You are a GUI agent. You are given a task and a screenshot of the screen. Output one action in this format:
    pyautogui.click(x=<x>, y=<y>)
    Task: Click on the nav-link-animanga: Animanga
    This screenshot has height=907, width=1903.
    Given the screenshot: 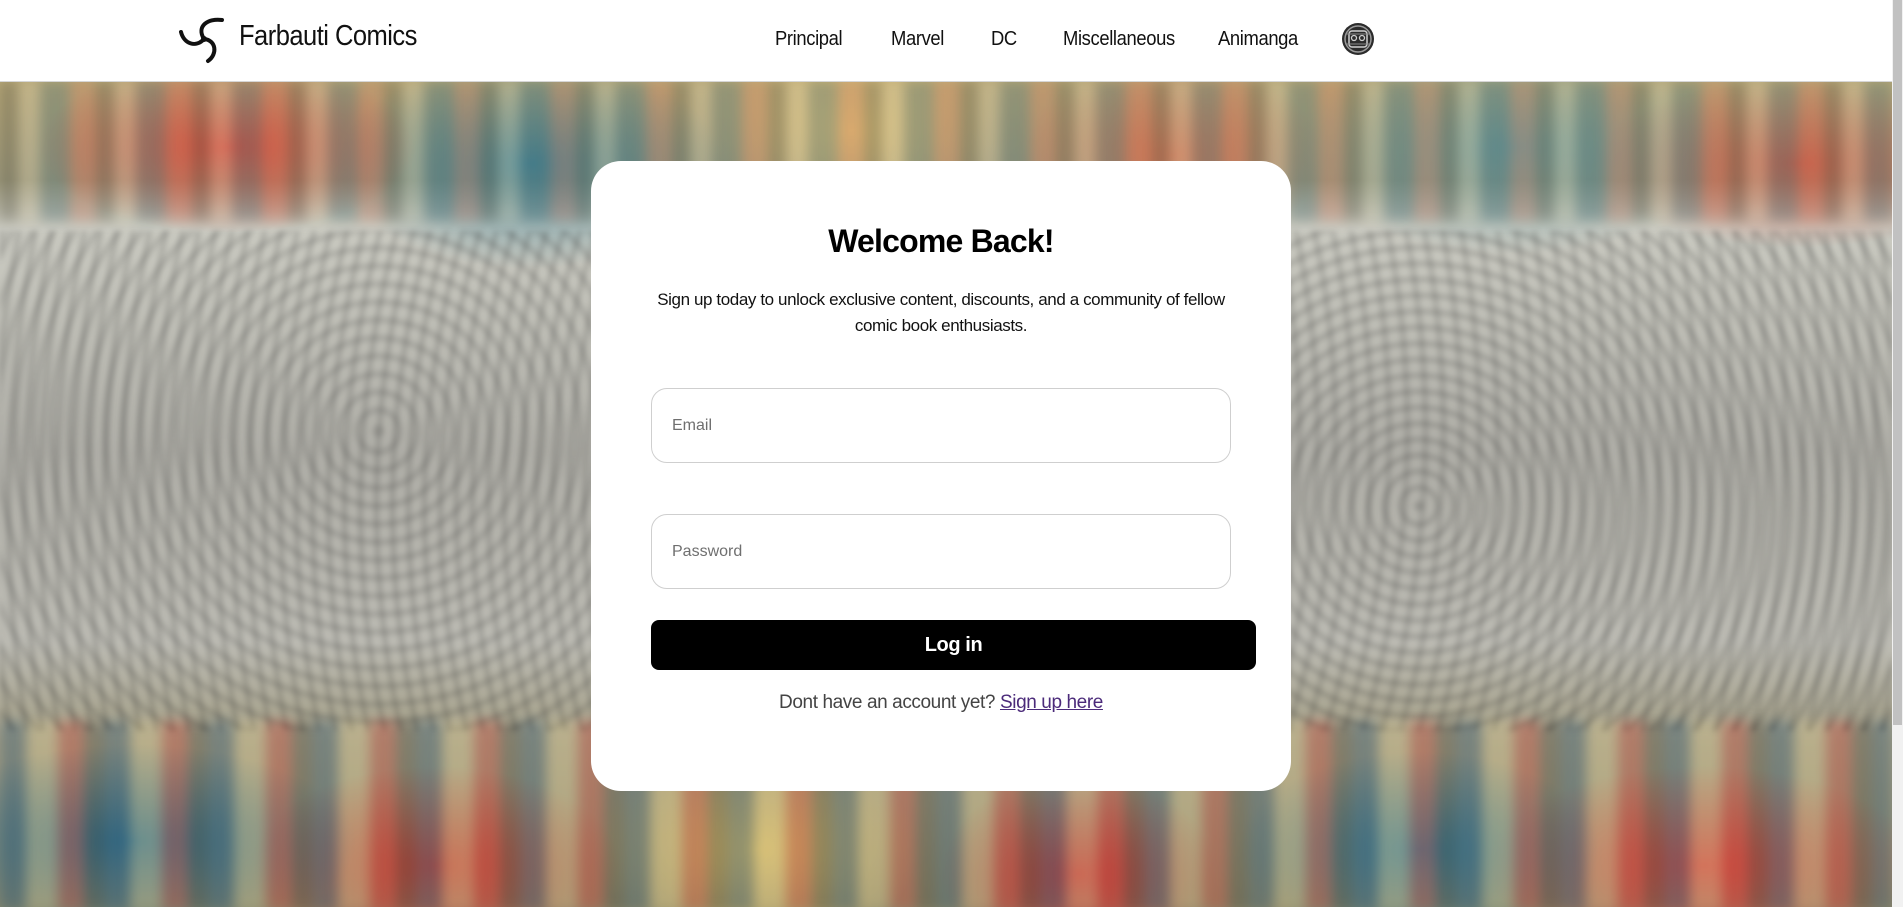 What is the action you would take?
    pyautogui.click(x=1258, y=39)
    